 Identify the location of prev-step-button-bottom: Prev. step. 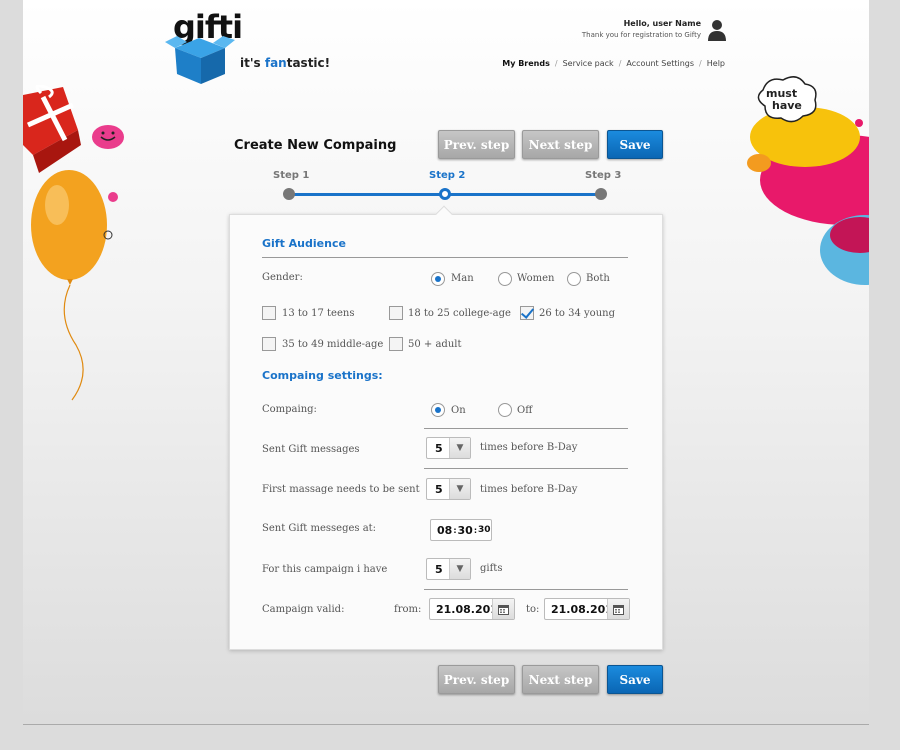
(476, 679).